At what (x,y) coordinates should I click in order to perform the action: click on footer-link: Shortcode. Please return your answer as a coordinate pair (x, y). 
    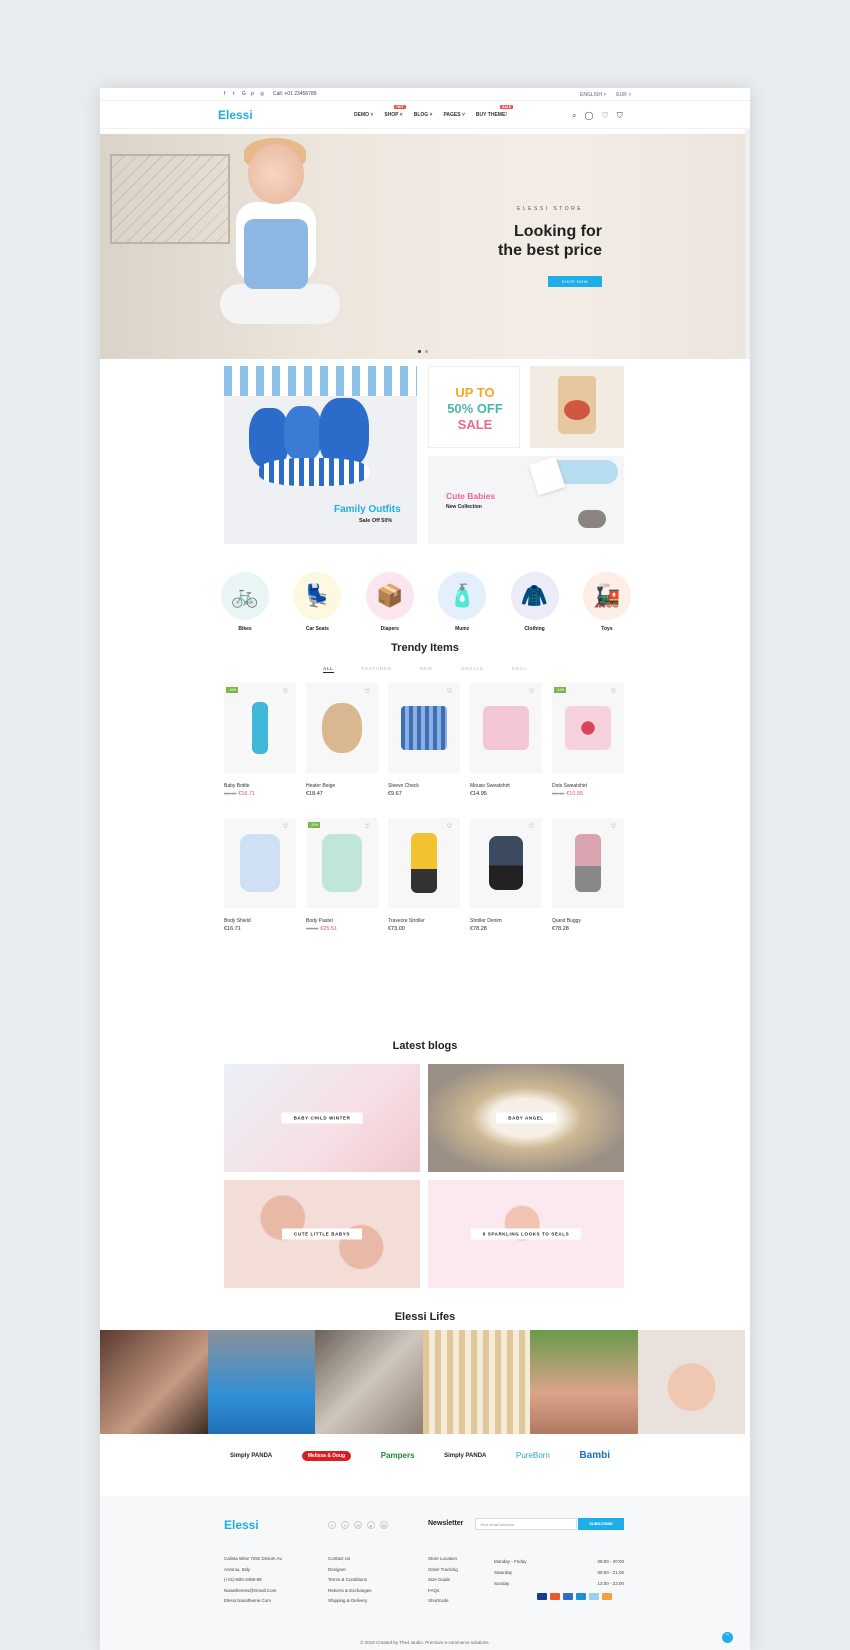
    Looking at the image, I should click on (443, 1601).